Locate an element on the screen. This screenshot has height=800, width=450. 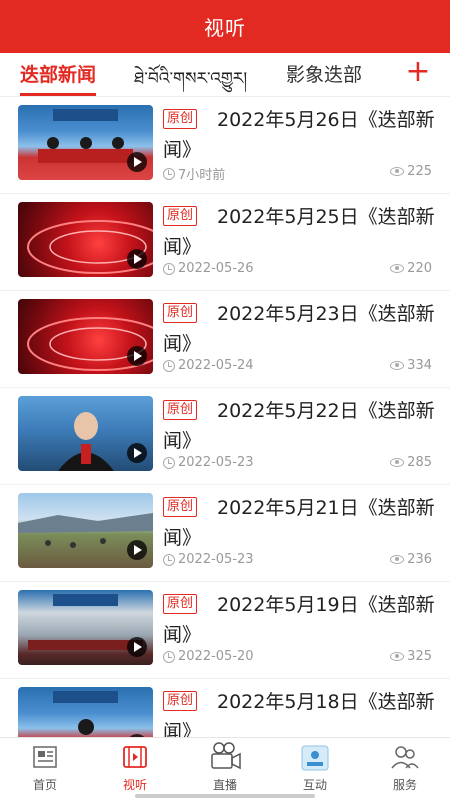
view-count: 334 is located at coordinates (411, 365).